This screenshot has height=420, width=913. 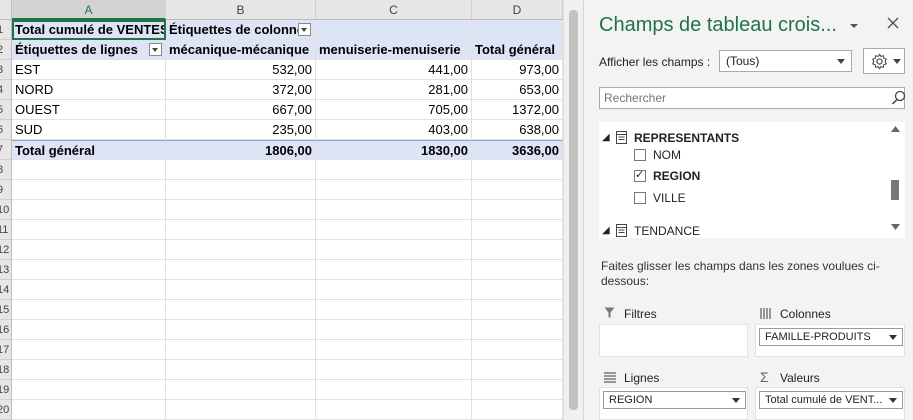 What do you see at coordinates (752, 98) in the screenshot?
I see `field-search-input` at bounding box center [752, 98].